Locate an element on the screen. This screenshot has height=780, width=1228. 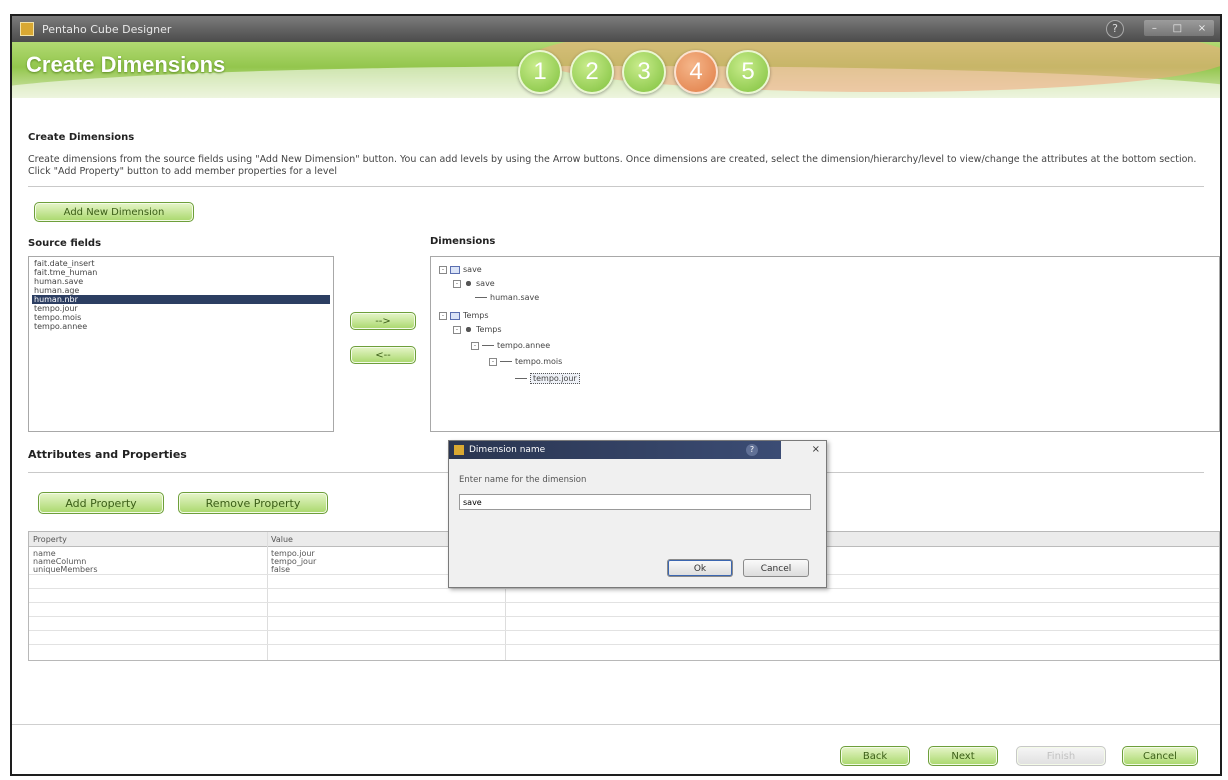
maximize-button: □ is located at coordinates (1177, 28).